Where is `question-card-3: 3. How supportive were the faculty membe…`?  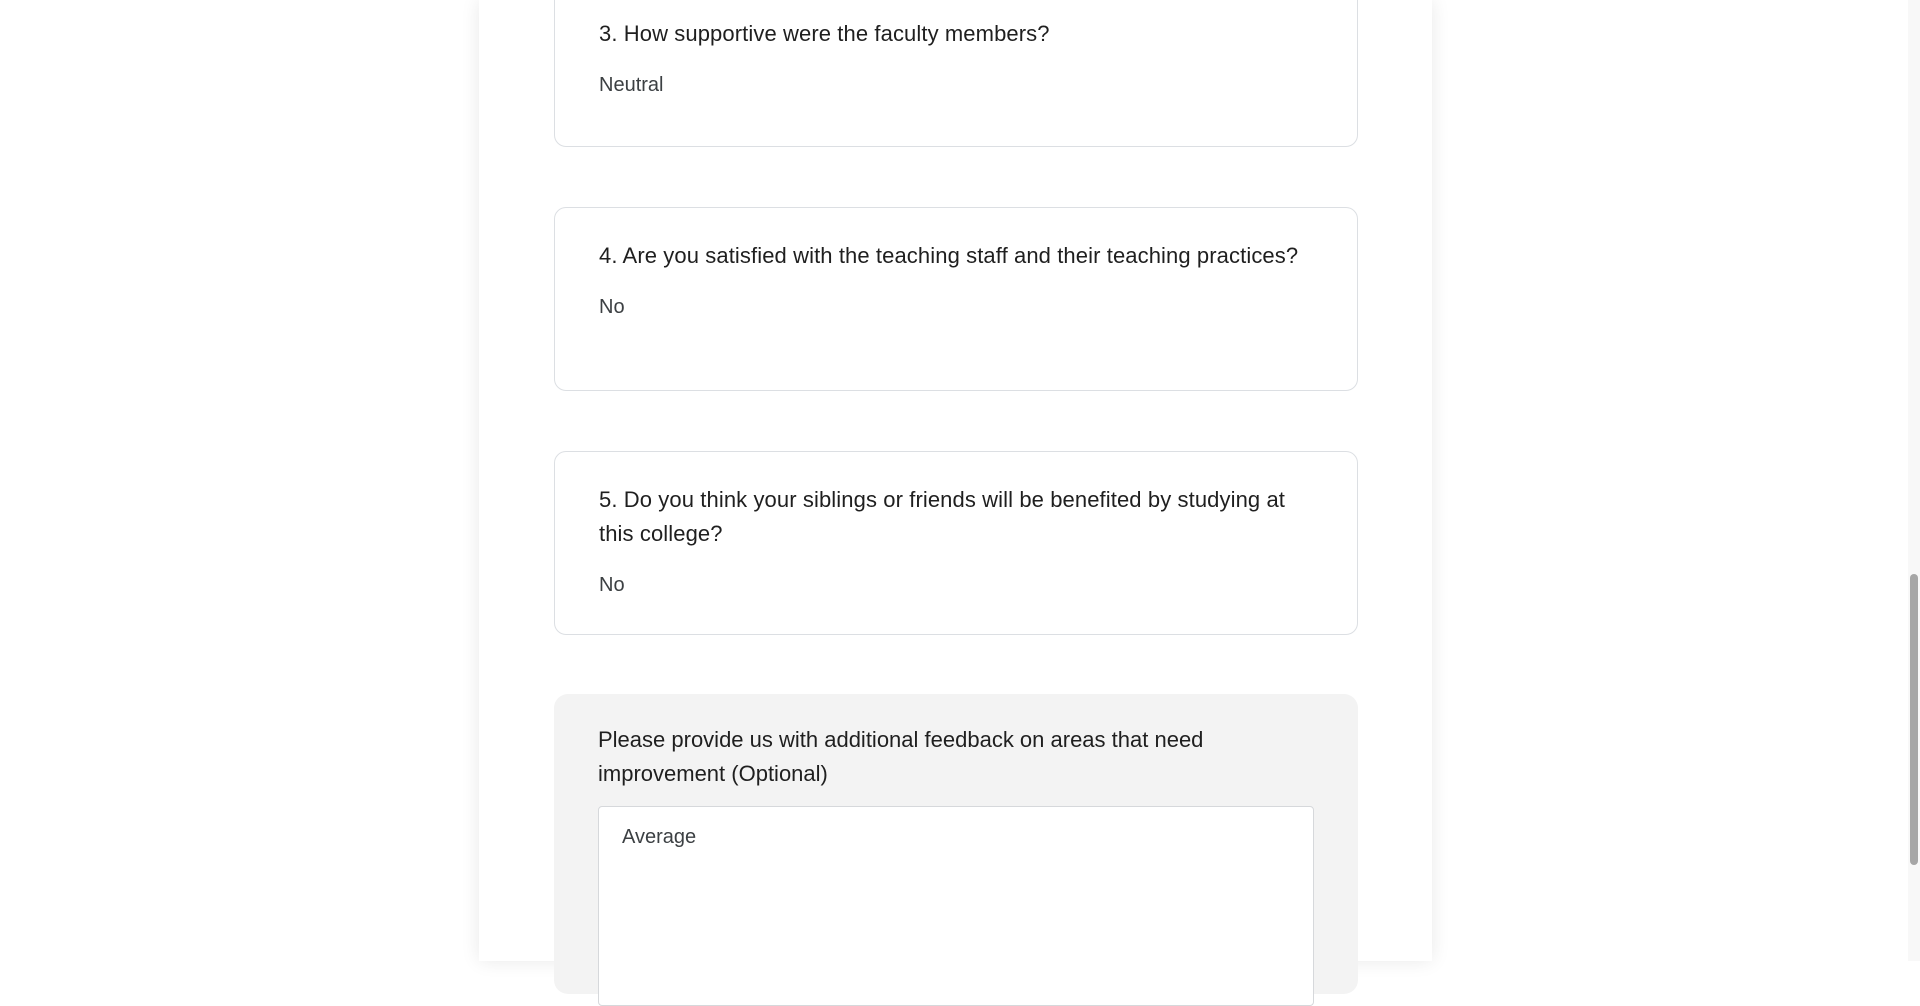 question-card-3: 3. How supportive were the faculty membe… is located at coordinates (956, 73).